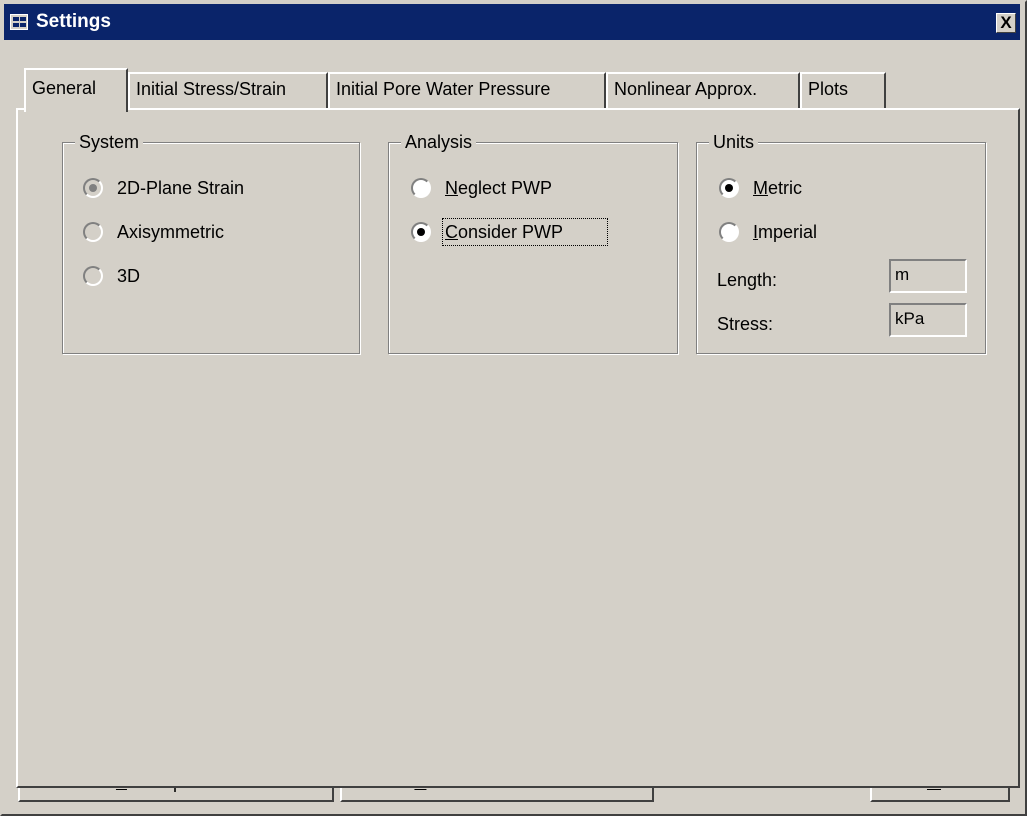 This screenshot has height=816, width=1027. Describe the element at coordinates (747, 280) in the screenshot. I see `length-label: Length:` at that location.